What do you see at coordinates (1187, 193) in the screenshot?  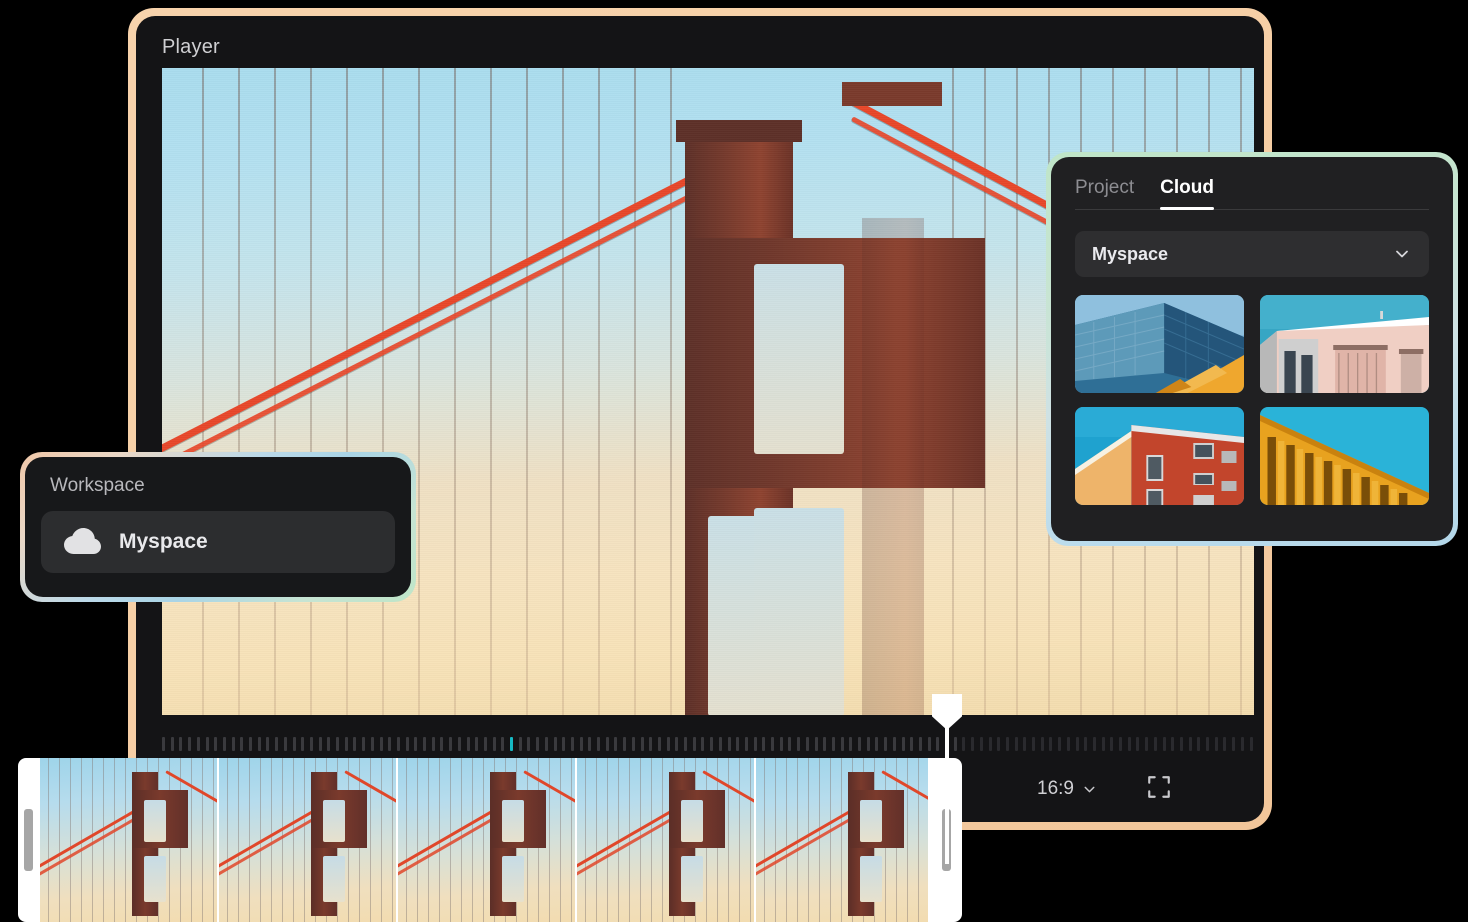 I see `tab-cloud: Cloud` at bounding box center [1187, 193].